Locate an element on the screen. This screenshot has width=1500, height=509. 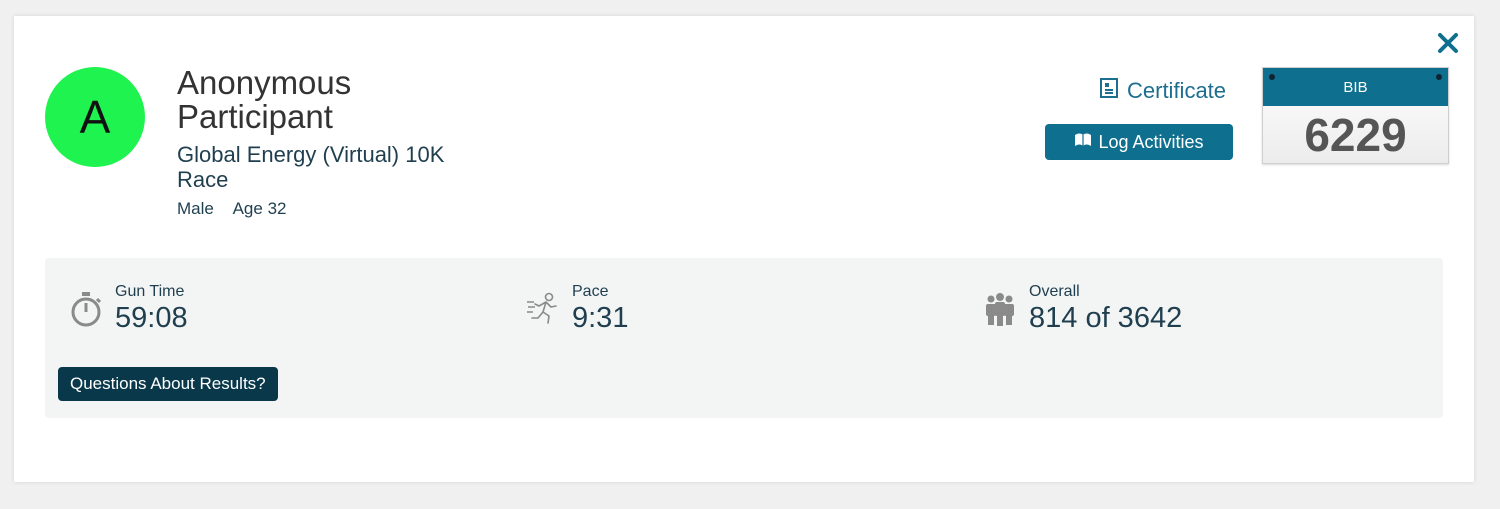
gun-time-value: 59:08 is located at coordinates (151, 318).